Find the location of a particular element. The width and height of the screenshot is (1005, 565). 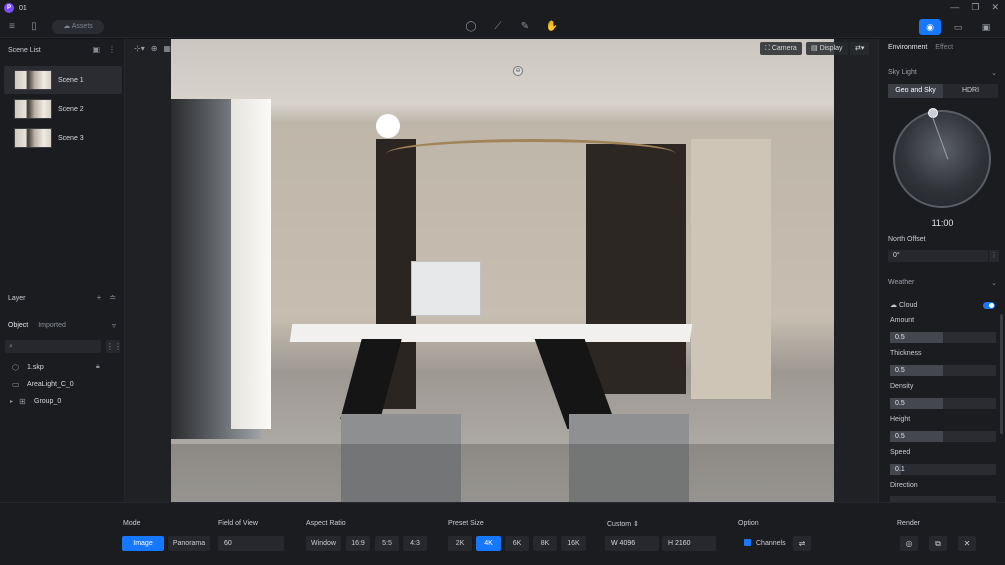

render-cancel-icon: ✕ is located at coordinates (967, 543).